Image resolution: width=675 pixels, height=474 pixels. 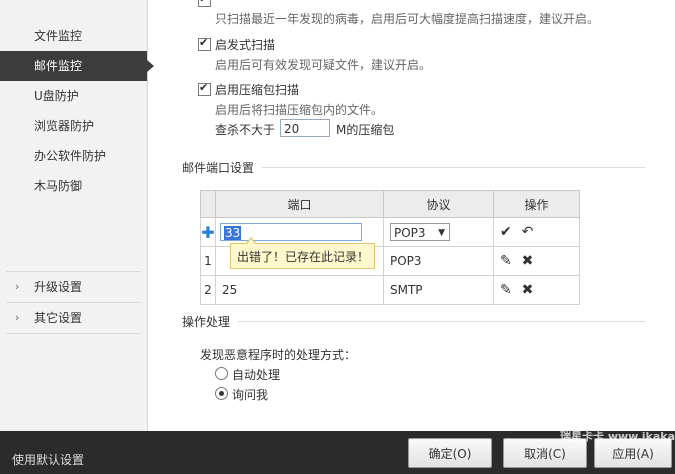 What do you see at coordinates (528, 232) in the screenshot?
I see `undo-icon: ↶` at bounding box center [528, 232].